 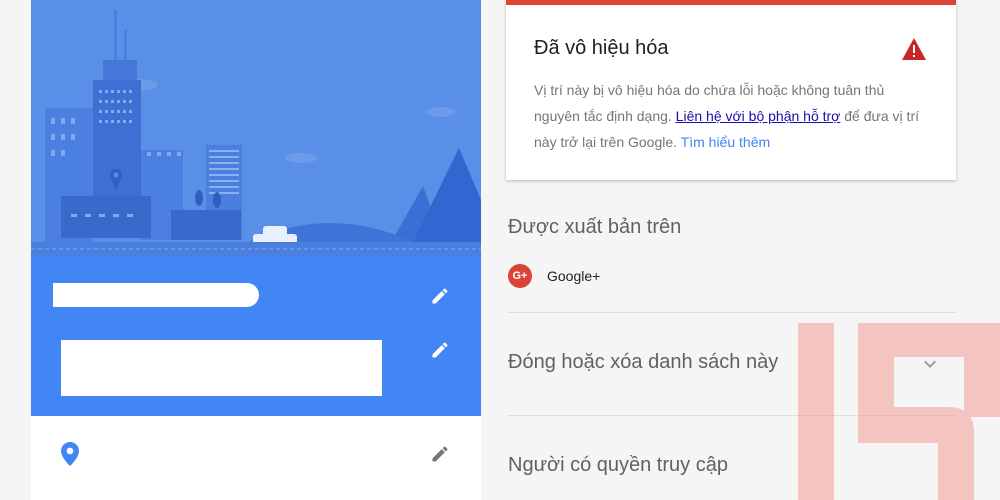 I want to click on published-platform-item: G+ Google+, so click(x=554, y=276).